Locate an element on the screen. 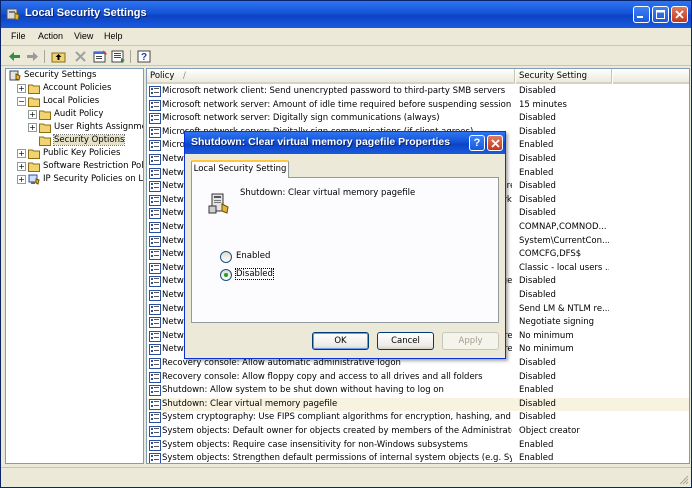 The width and height of the screenshot is (692, 488). forward-button is located at coordinates (32, 56).